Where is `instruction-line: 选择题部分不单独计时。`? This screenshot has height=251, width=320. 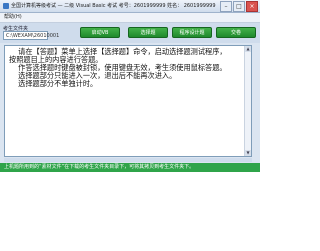
instruction-line: 选择题部分不单独计时。 is located at coordinates (53, 83).